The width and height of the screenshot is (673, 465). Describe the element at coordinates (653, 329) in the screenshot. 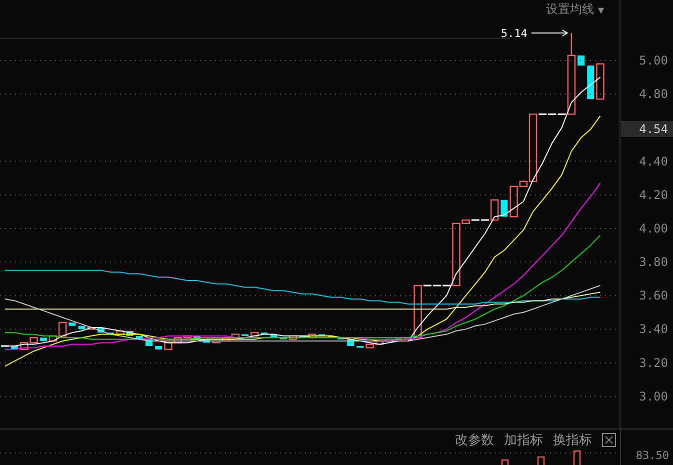

I see `price-axis-label: 3.40` at that location.